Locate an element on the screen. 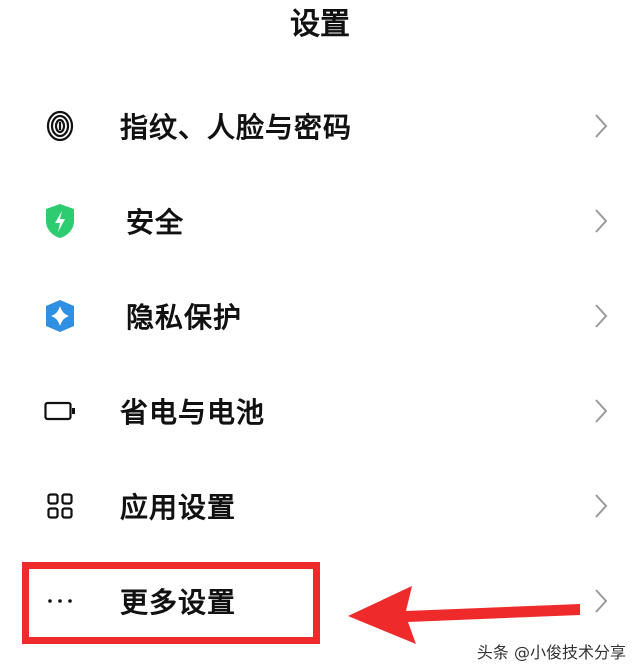 This screenshot has height=671, width=640. battery-icon is located at coordinates (60, 411).